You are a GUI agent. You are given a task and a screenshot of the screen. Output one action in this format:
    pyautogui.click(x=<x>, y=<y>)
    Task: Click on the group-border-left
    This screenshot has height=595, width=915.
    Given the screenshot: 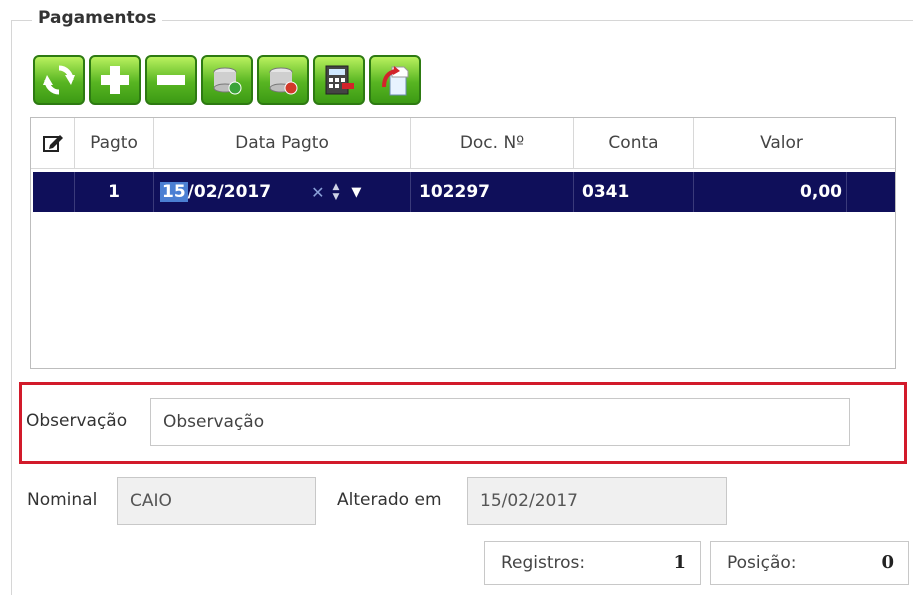 What is the action you would take?
    pyautogui.click(x=11, y=307)
    